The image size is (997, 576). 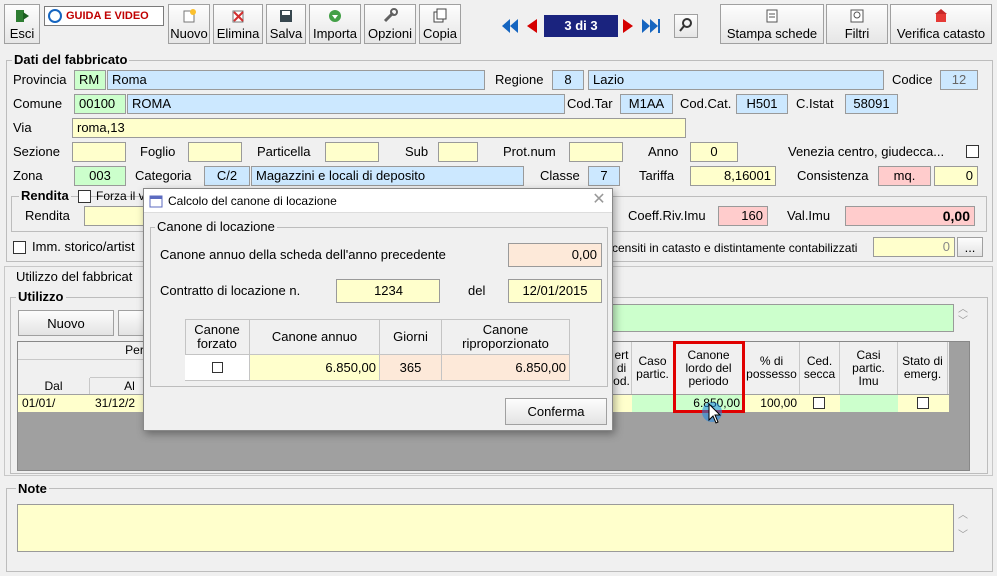 I want to click on codice-field: 12, so click(x=959, y=80).